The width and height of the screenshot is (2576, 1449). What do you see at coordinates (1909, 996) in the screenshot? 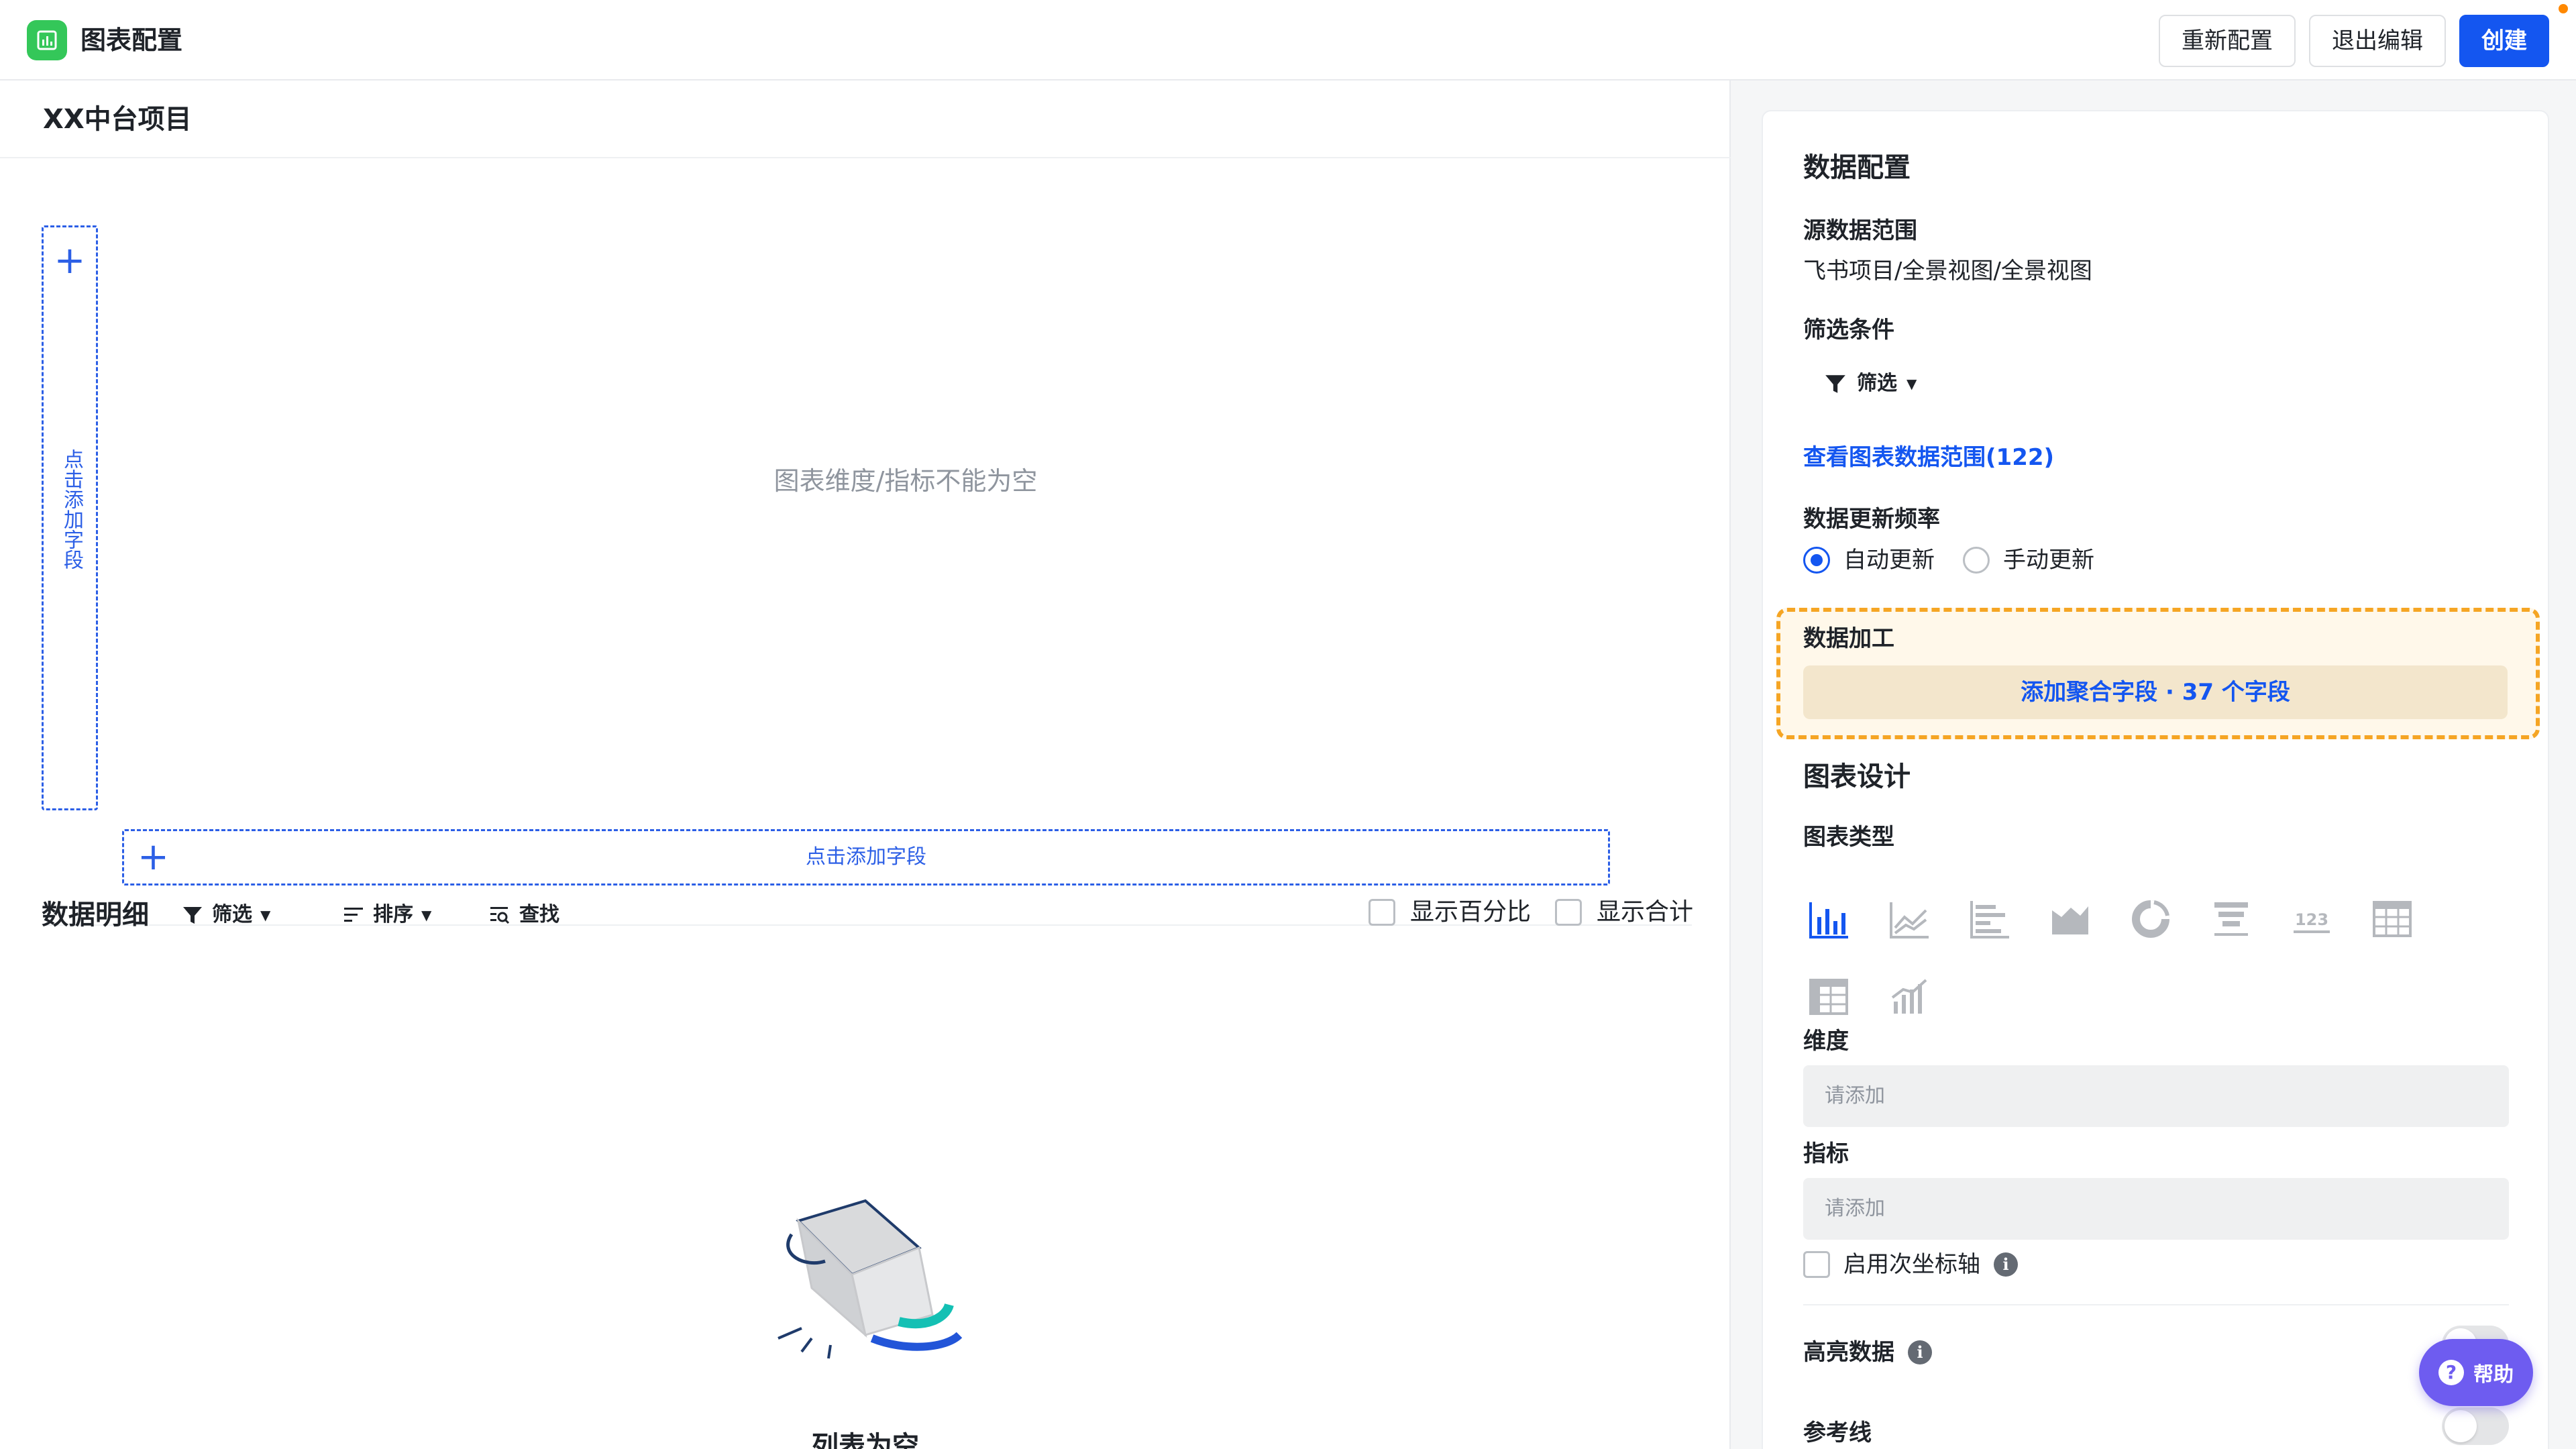
I see `combo-chart-icon` at bounding box center [1909, 996].